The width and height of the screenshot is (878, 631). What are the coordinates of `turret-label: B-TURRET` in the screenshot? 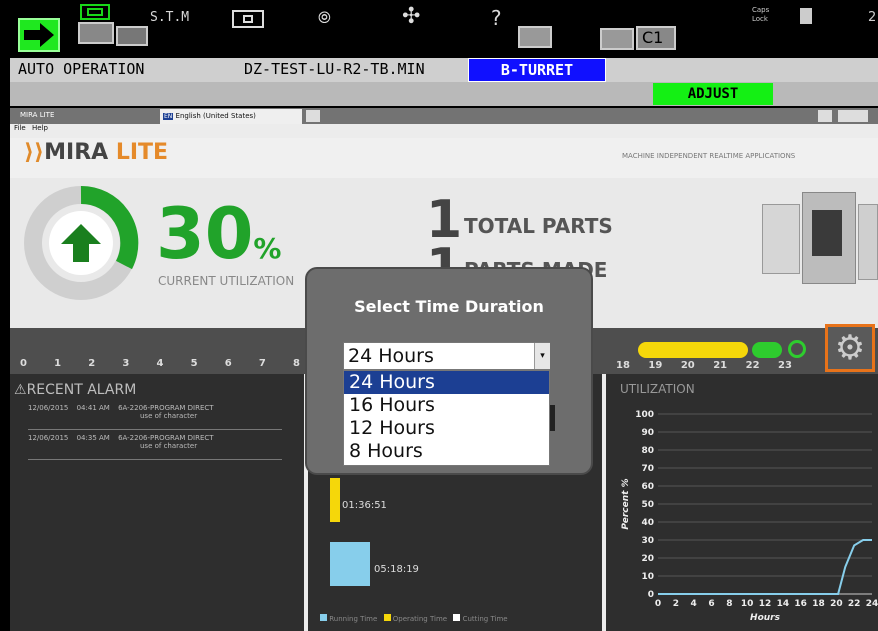 It's located at (537, 70).